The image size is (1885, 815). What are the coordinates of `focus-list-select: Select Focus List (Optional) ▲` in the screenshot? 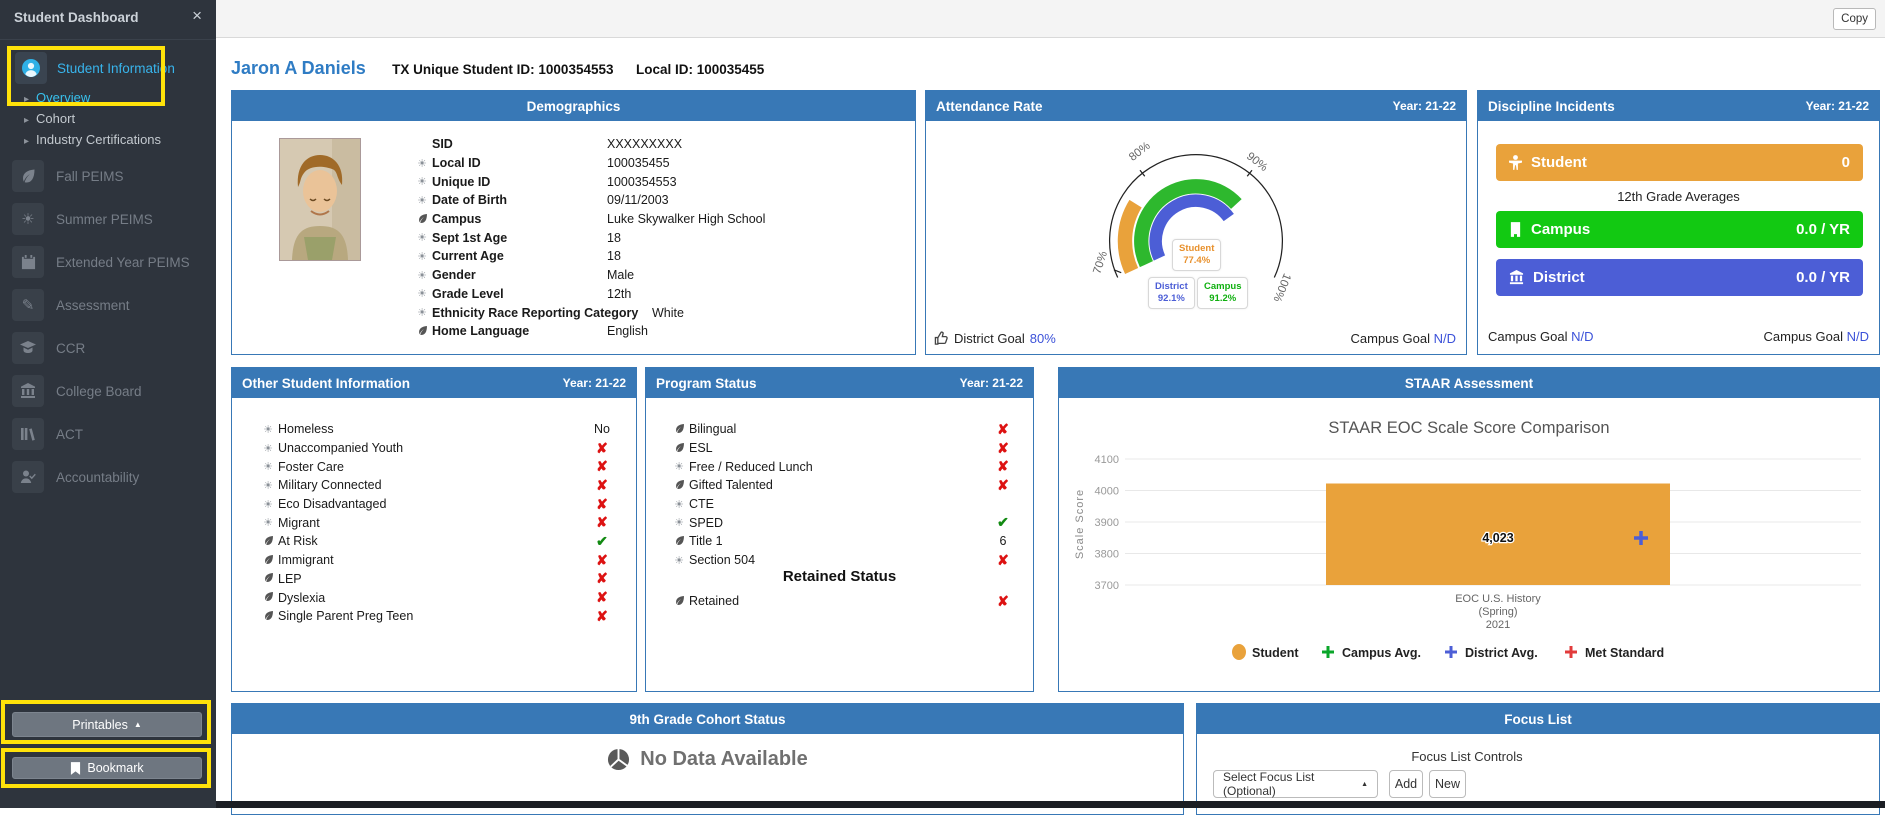 It's located at (1295, 784).